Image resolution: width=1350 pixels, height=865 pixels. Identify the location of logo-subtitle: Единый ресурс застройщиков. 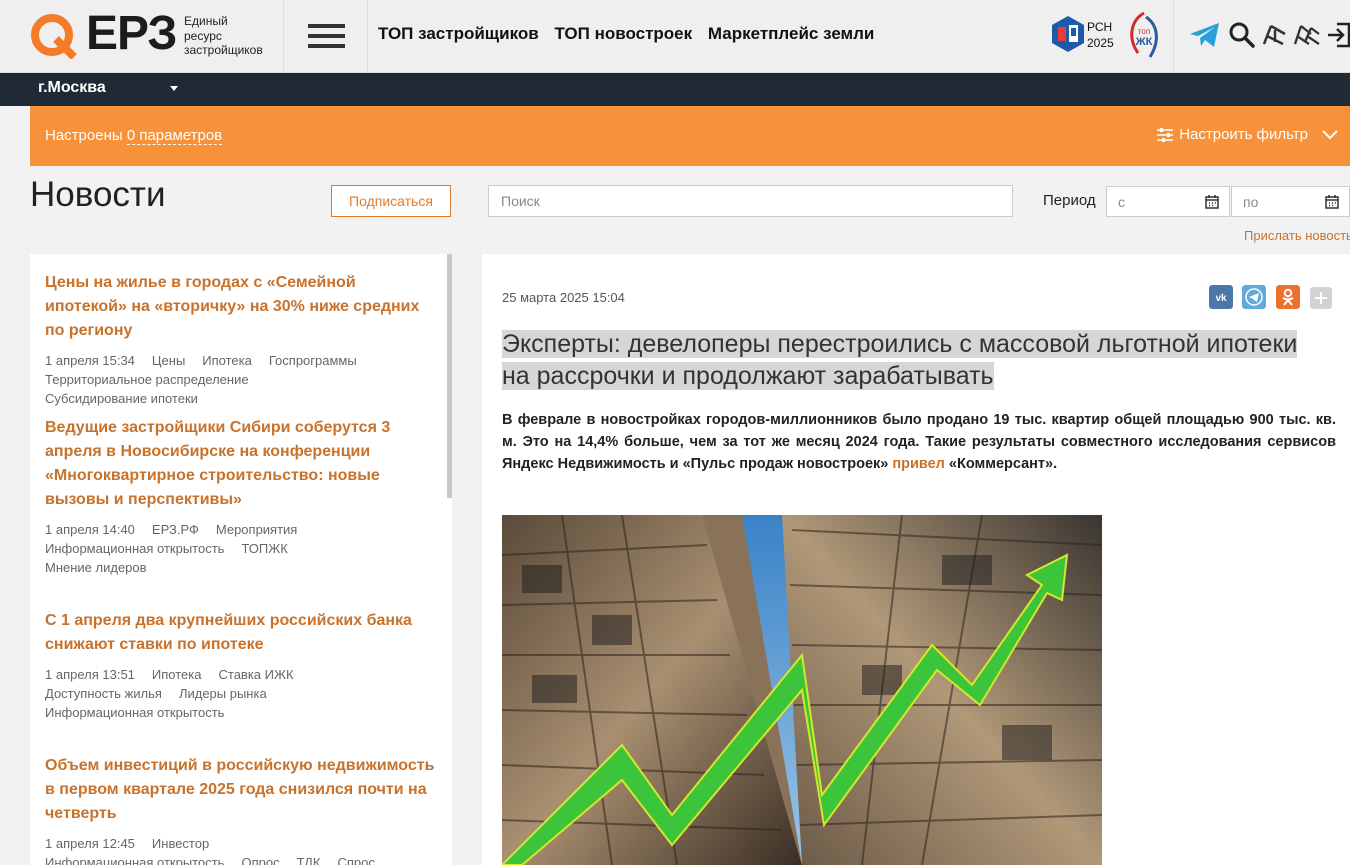
(223, 35).